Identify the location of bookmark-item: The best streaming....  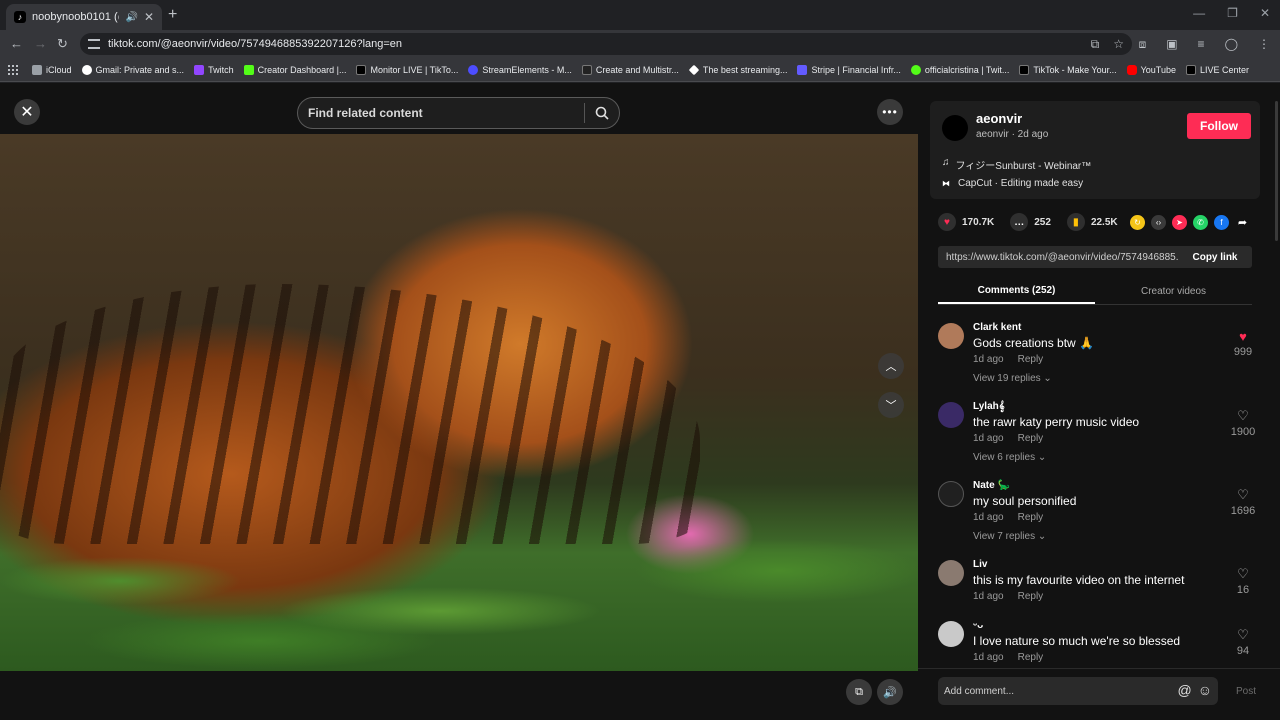
(737, 69).